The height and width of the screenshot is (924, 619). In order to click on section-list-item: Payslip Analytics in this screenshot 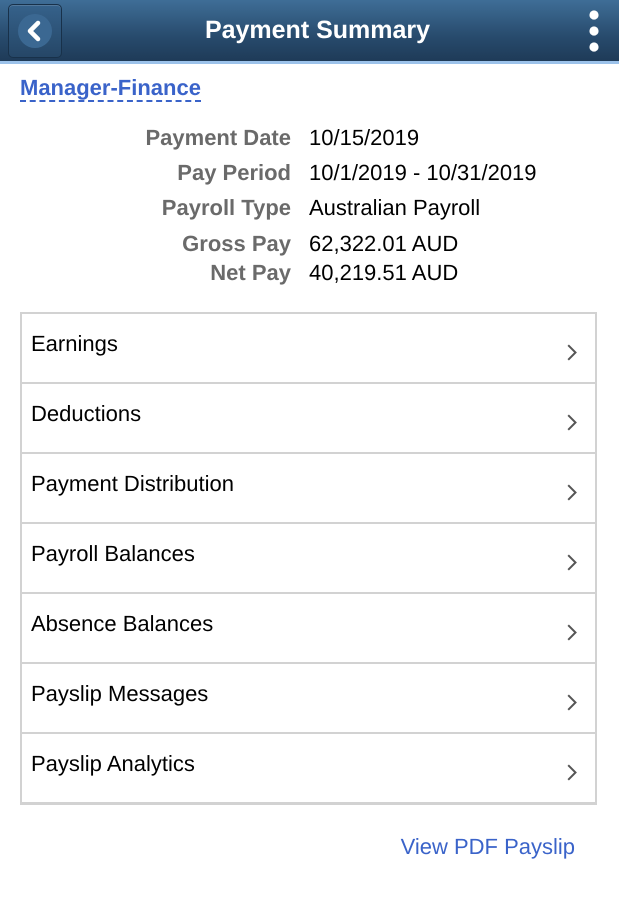, I will do `click(308, 767)`.